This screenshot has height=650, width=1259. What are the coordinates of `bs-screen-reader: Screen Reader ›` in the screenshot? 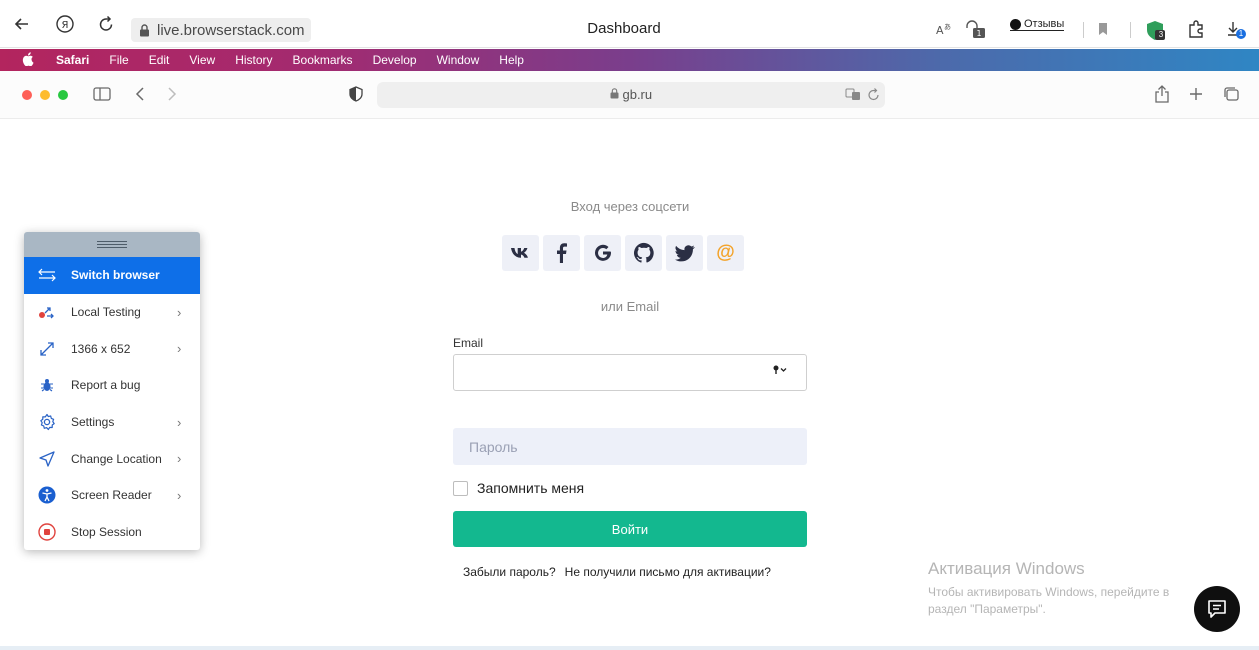 It's located at (112, 495).